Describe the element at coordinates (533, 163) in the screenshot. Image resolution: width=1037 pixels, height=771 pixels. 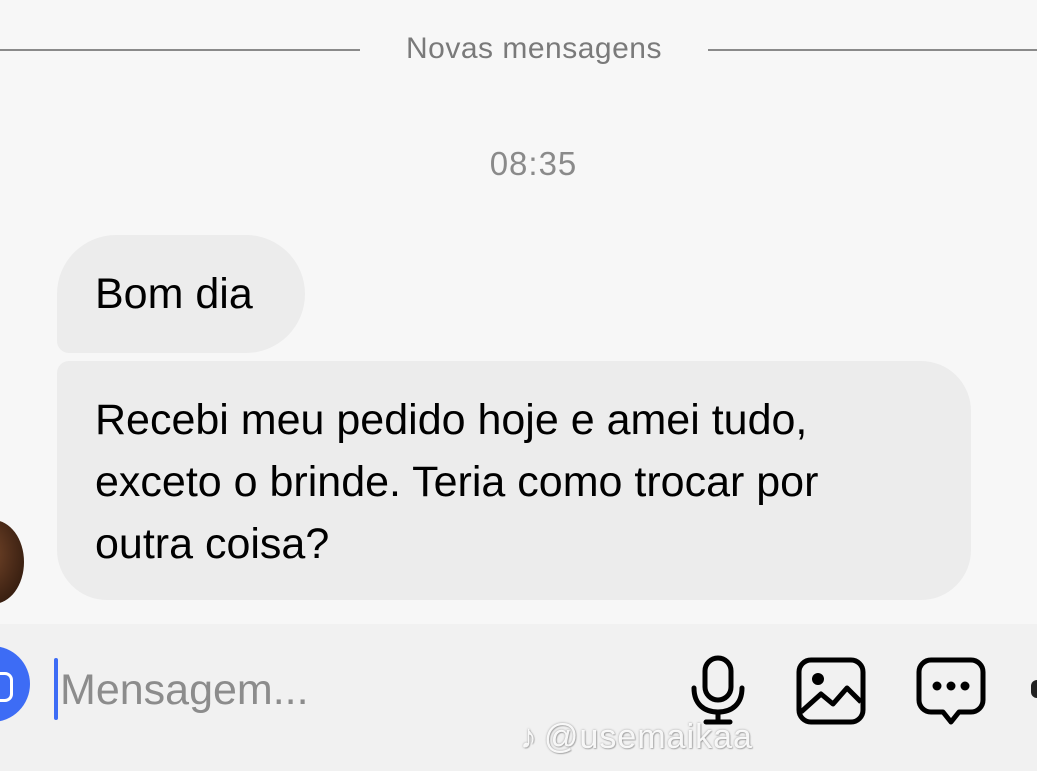
I see `message-timestamp: 08:35` at that location.